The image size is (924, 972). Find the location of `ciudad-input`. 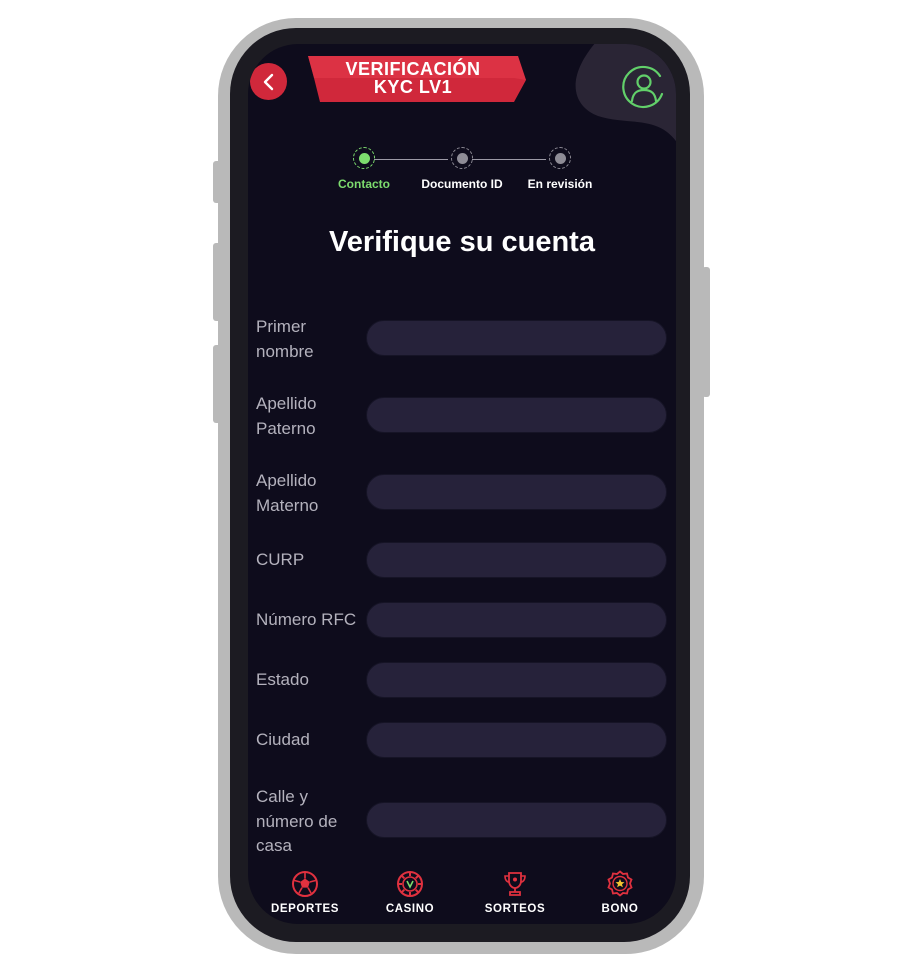

ciudad-input is located at coordinates (516, 740).